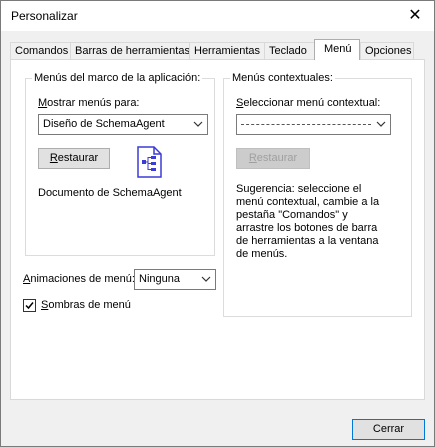 The height and width of the screenshot is (447, 435). Describe the element at coordinates (44, 16) in the screenshot. I see `window-title: Personalizar` at that location.